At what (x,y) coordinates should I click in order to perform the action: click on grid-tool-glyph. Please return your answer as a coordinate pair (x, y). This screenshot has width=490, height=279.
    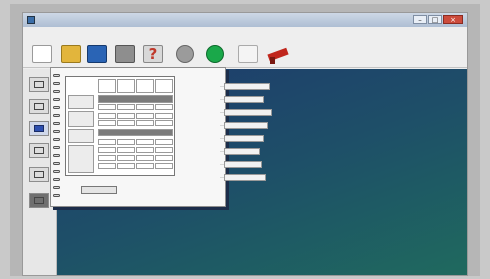
    Looking at the image, I should click on (39, 150).